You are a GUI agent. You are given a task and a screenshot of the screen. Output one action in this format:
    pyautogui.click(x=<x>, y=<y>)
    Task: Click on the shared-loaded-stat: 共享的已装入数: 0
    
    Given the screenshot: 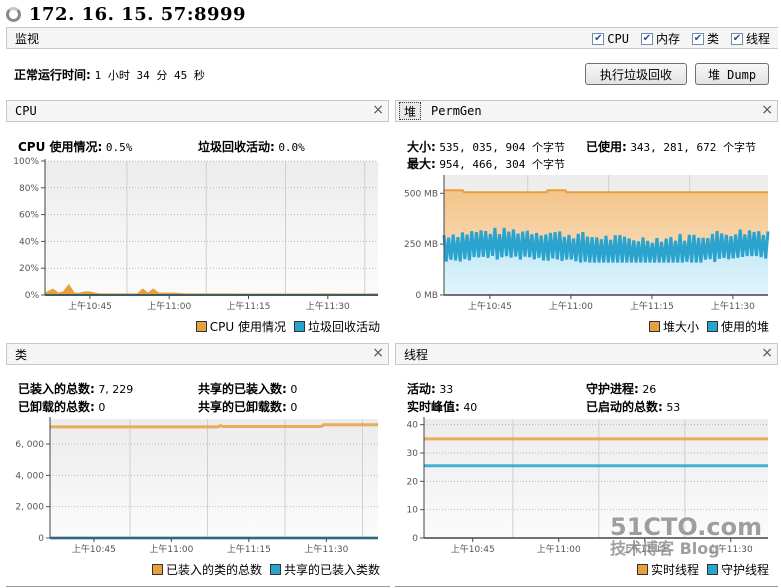 What is the action you would take?
    pyautogui.click(x=247, y=388)
    